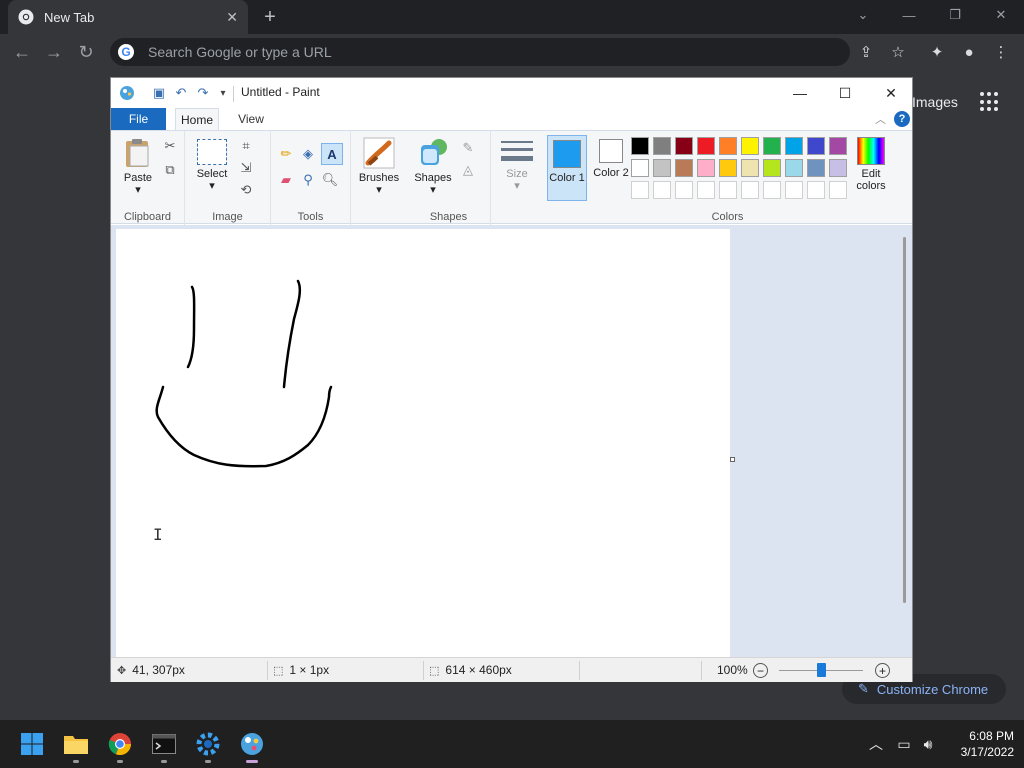 Image resolution: width=1024 pixels, height=768 pixels. Describe the element at coordinates (990, 102) in the screenshot. I see `google-apps-icon` at that location.